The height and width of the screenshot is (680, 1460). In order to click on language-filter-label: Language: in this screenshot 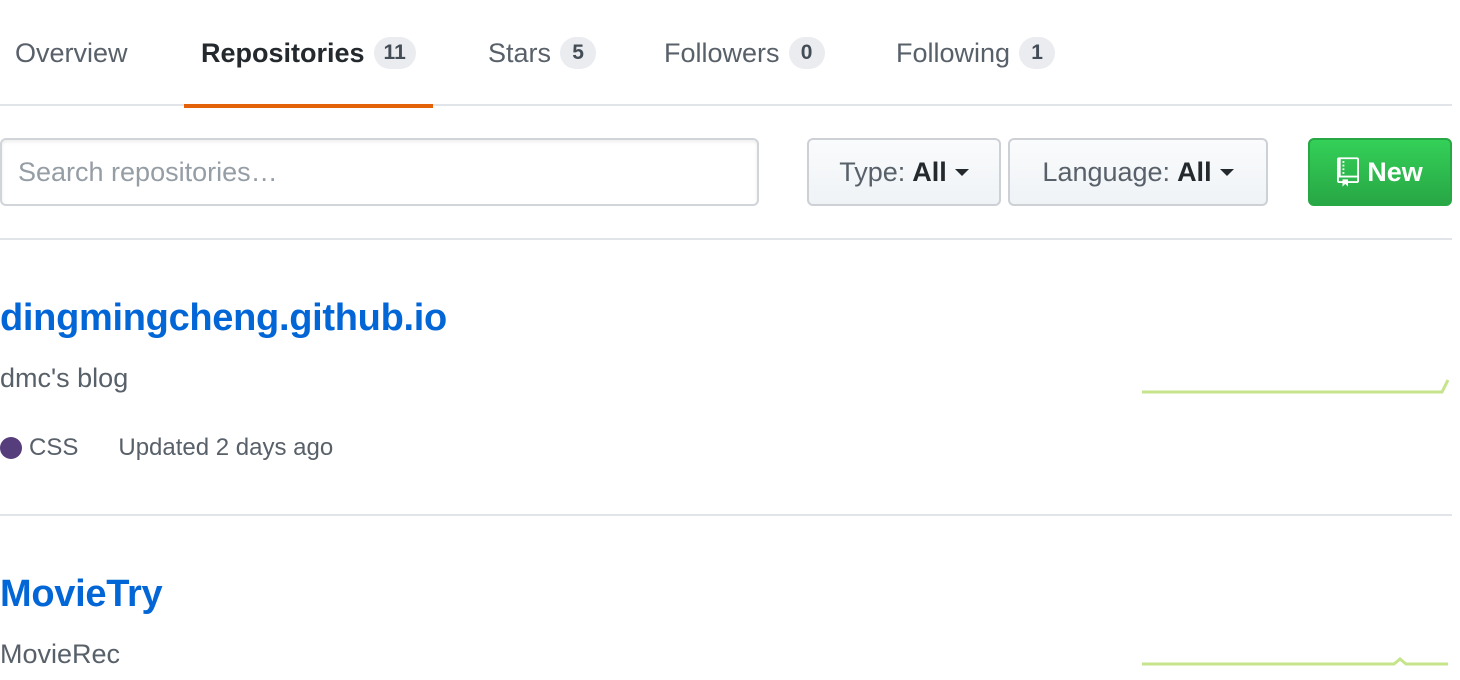, I will do `click(1106, 171)`.